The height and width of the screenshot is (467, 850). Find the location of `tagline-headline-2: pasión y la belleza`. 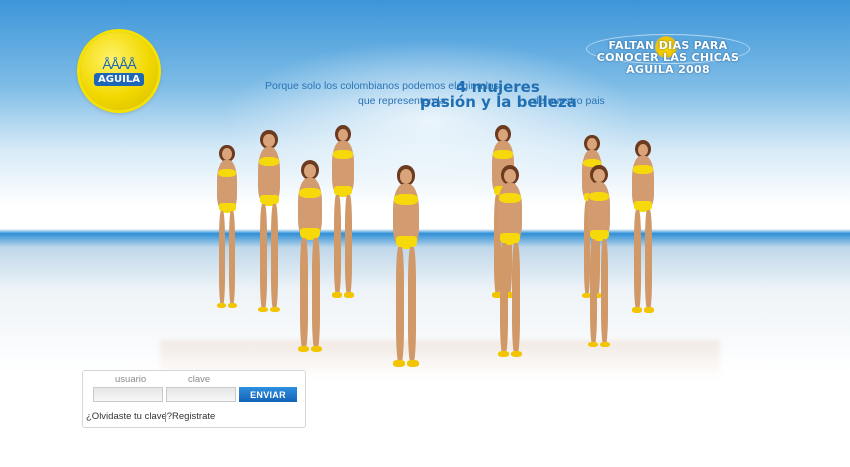

tagline-headline-2: pasión y la belleza is located at coordinates (498, 102).